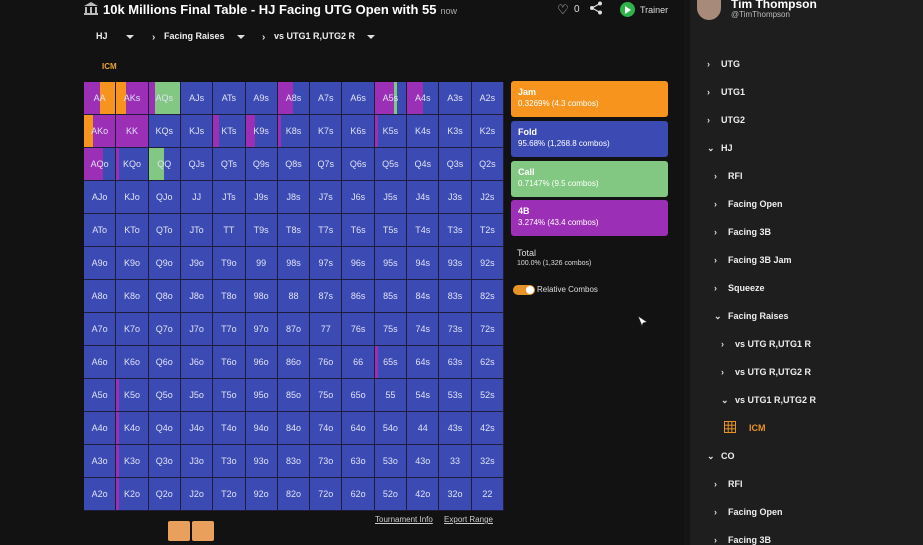  What do you see at coordinates (100, 395) in the screenshot?
I see `hand-cell: A5o` at bounding box center [100, 395].